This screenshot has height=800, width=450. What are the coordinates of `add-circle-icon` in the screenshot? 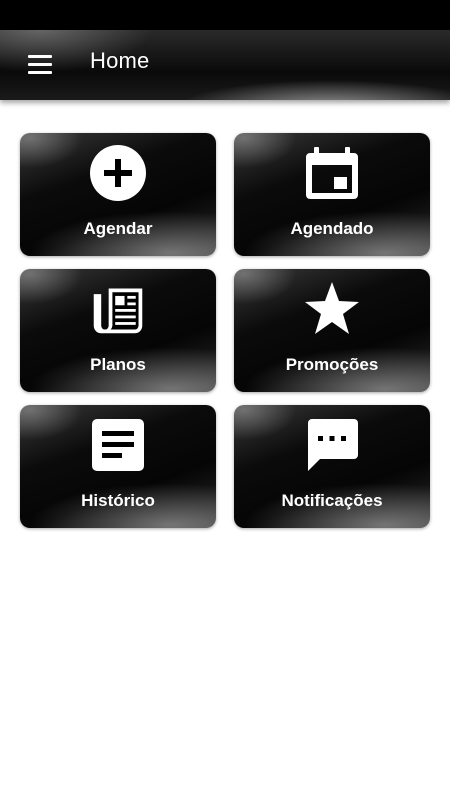 It's located at (118, 173).